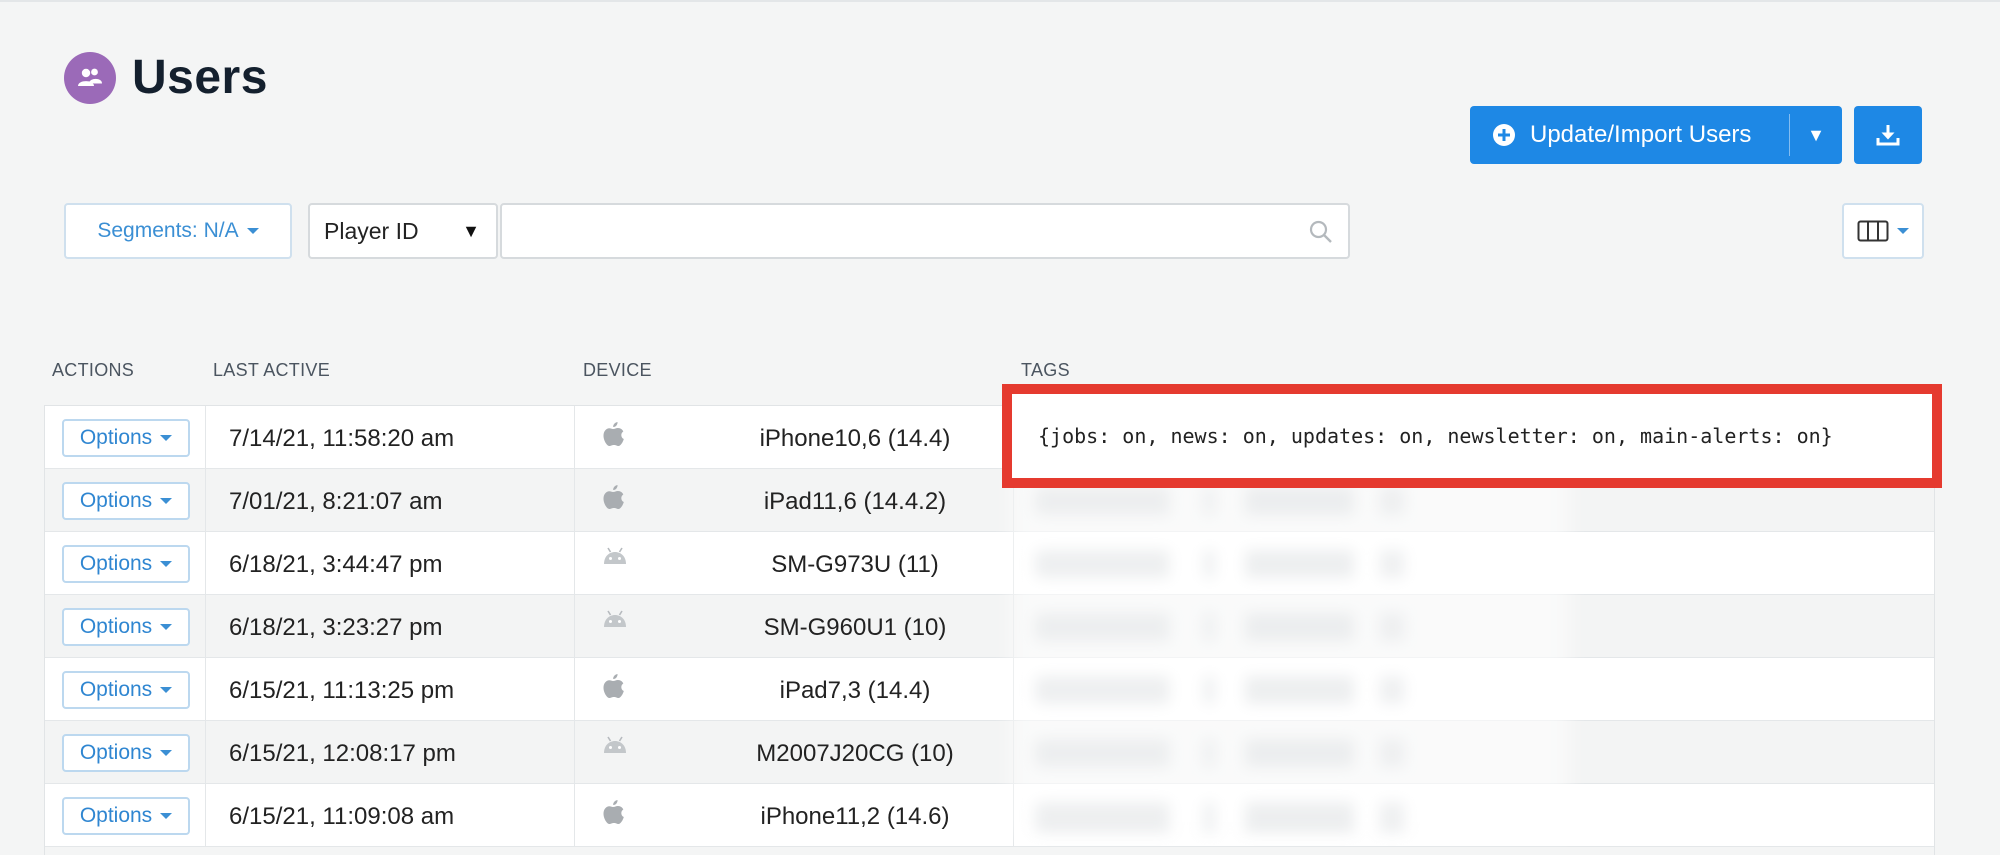 This screenshot has height=855, width=2000. Describe the element at coordinates (90, 78) in the screenshot. I see `users-icon` at that location.